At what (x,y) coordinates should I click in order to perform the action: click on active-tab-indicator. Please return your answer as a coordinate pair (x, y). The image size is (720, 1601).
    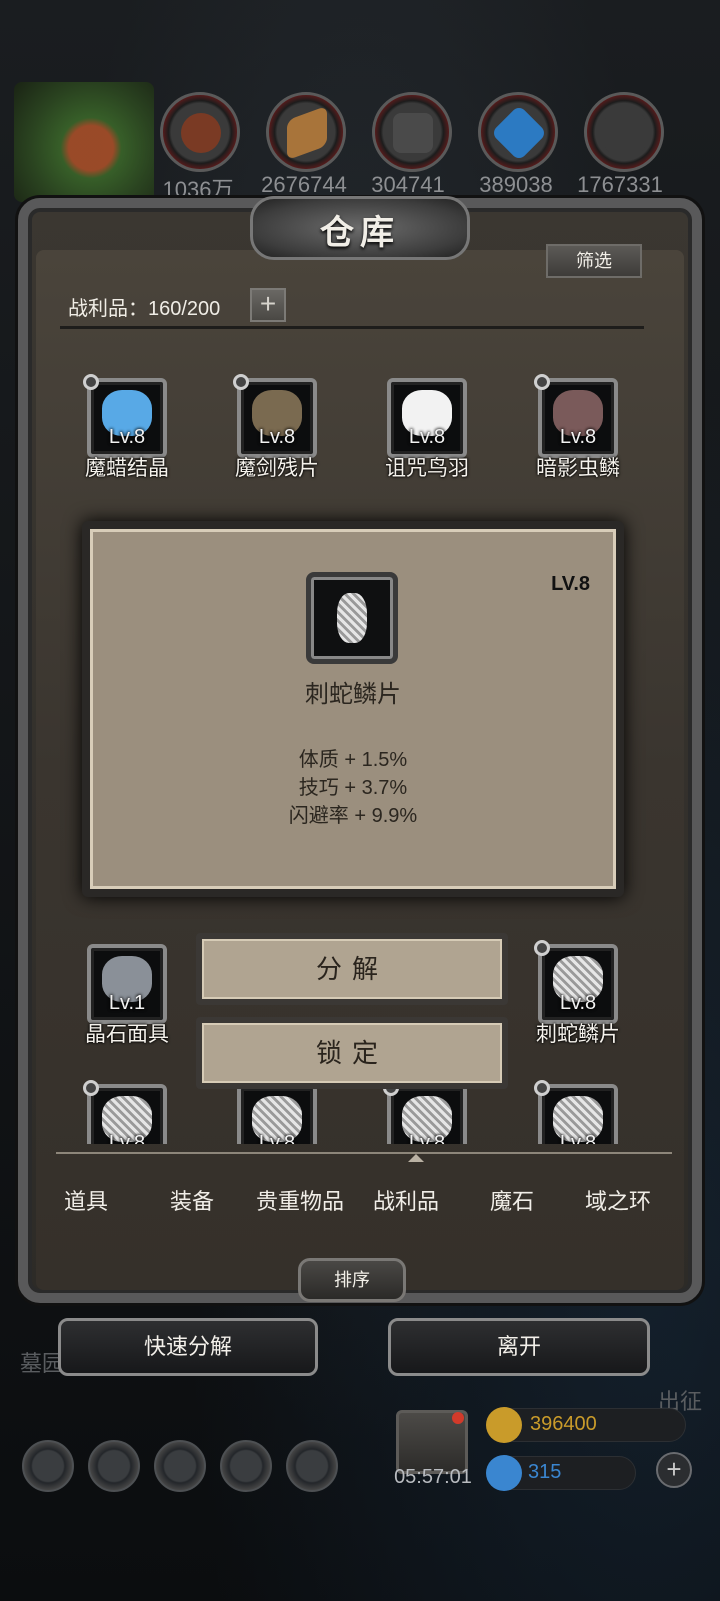
    Looking at the image, I should click on (416, 1158).